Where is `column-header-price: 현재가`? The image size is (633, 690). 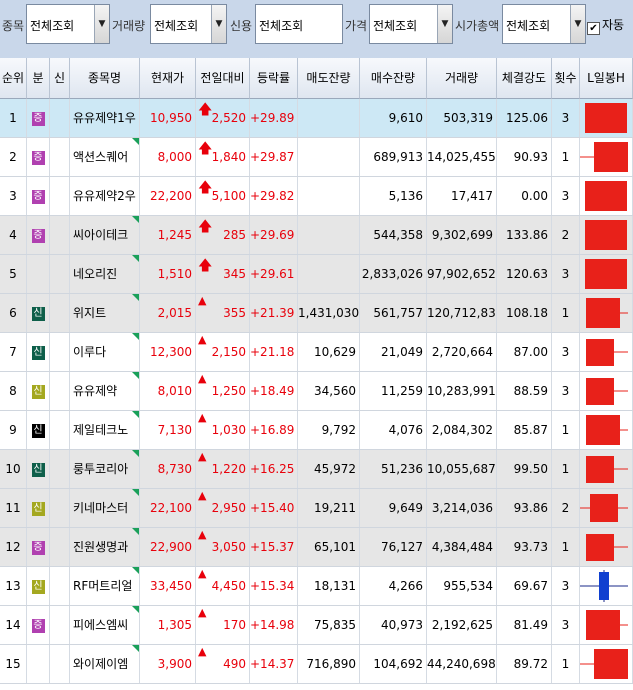 column-header-price: 현재가 is located at coordinates (168, 78).